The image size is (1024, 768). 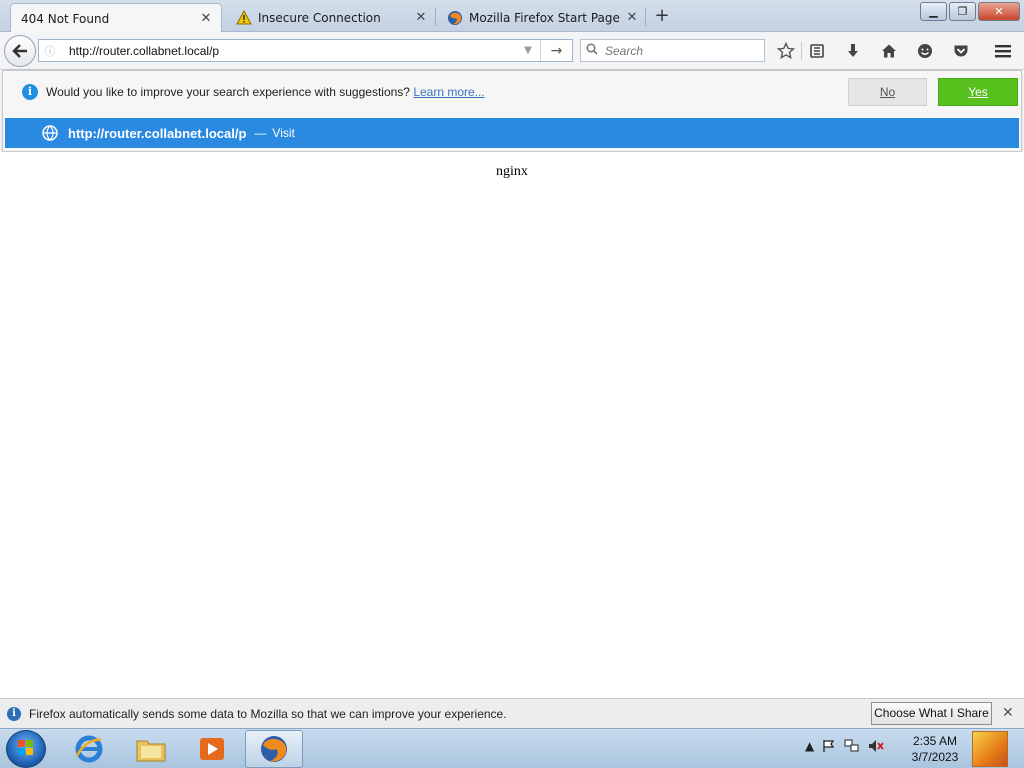 What do you see at coordinates (999, 11) in the screenshot?
I see `close-window-button: ✕` at bounding box center [999, 11].